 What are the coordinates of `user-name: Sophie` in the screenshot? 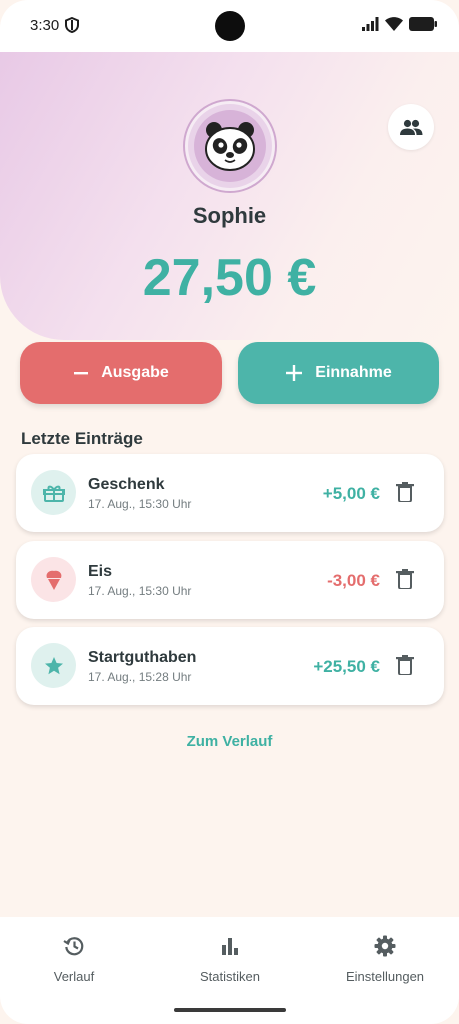 It's located at (229, 215).